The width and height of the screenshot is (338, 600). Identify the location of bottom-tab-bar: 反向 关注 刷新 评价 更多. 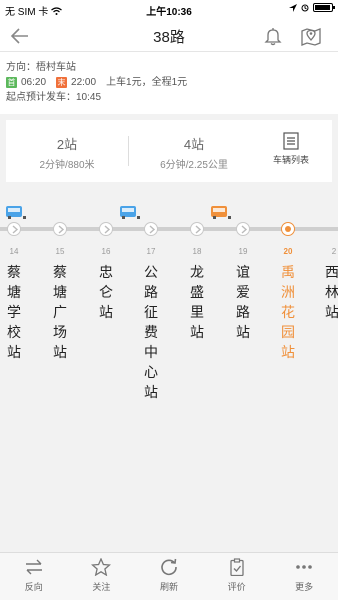
(169, 576).